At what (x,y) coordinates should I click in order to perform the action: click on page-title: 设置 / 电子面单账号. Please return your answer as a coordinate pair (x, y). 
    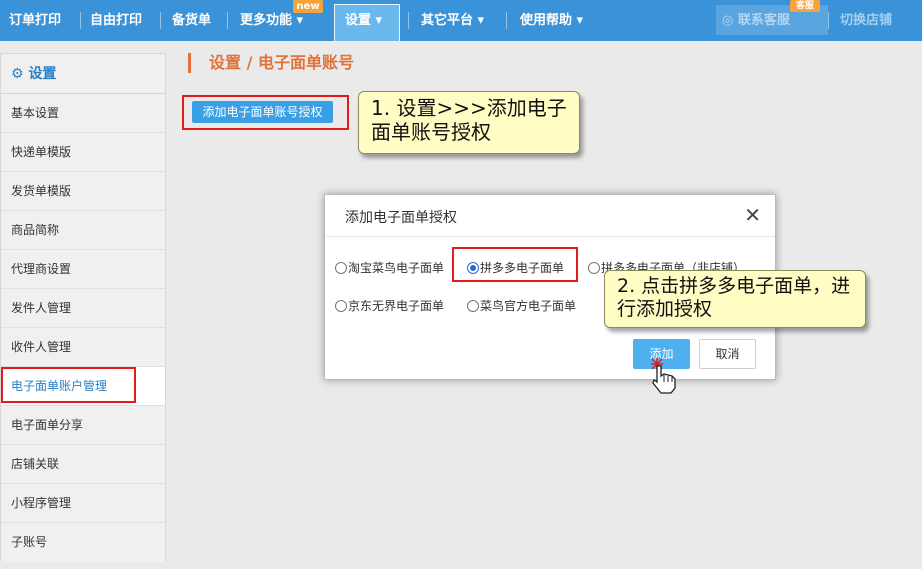
    Looking at the image, I should click on (271, 63).